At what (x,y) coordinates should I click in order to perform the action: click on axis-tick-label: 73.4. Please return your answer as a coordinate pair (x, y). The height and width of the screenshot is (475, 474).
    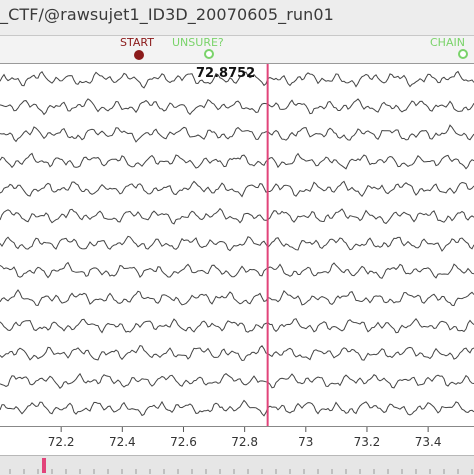
    Looking at the image, I should click on (428, 442).